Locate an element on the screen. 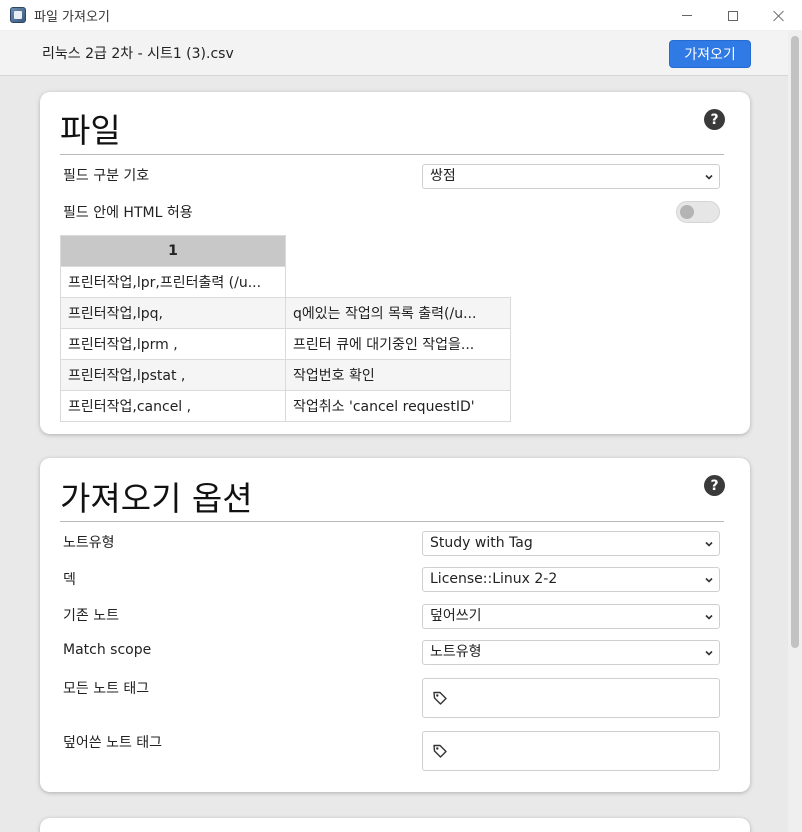 This screenshot has width=802, height=832. existing-notes-value: 덮어쓰기 is located at coordinates (456, 616).